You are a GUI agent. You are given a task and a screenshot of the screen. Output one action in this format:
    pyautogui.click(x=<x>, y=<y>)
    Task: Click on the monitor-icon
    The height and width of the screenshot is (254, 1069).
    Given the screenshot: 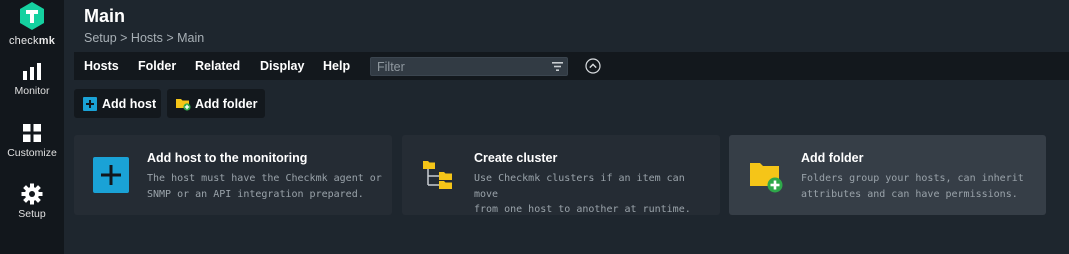 What is the action you would take?
    pyautogui.click(x=32, y=71)
    